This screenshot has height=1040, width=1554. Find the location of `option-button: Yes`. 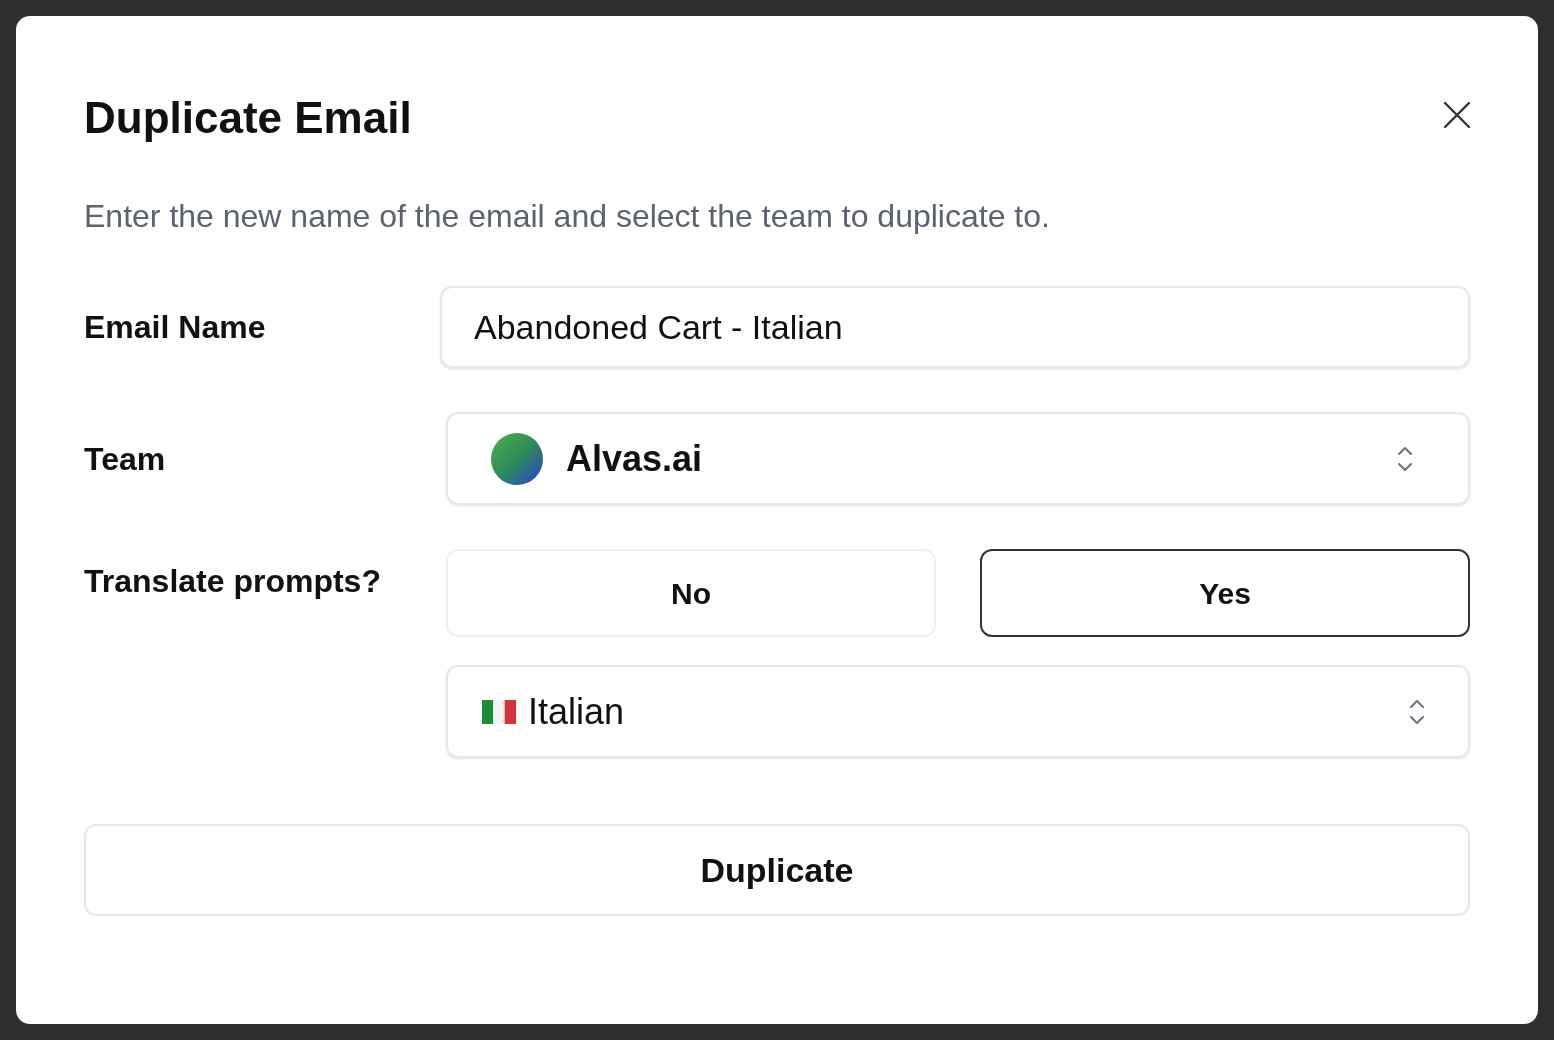

option-button: Yes is located at coordinates (1225, 593).